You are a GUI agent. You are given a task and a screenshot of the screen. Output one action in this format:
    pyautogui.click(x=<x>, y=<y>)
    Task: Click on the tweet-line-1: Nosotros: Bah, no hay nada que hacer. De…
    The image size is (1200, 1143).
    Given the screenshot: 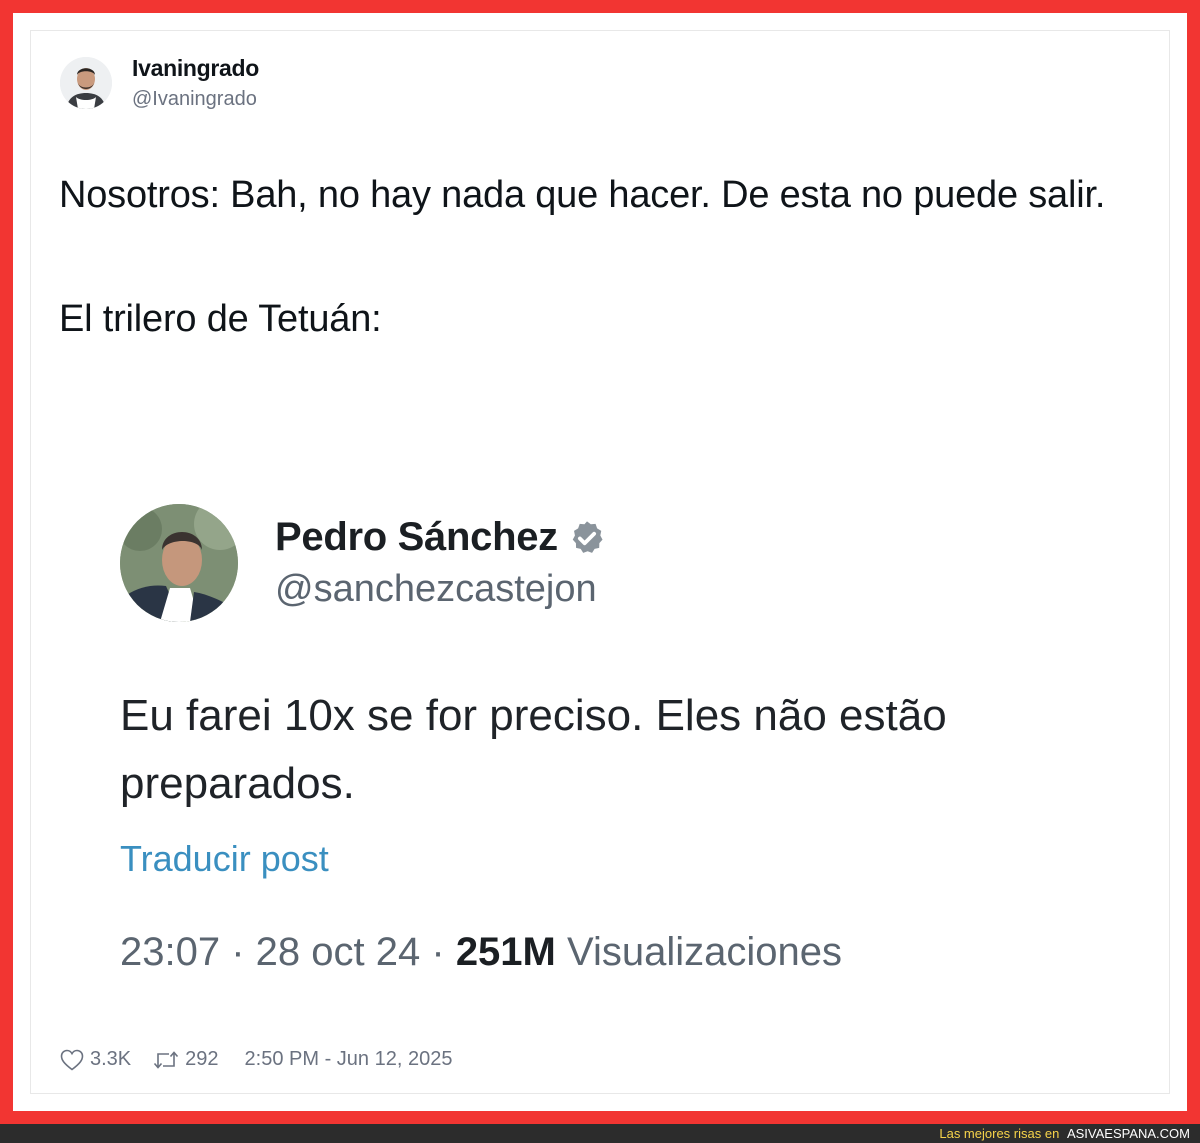 What is the action you would take?
    pyautogui.click(x=582, y=195)
    